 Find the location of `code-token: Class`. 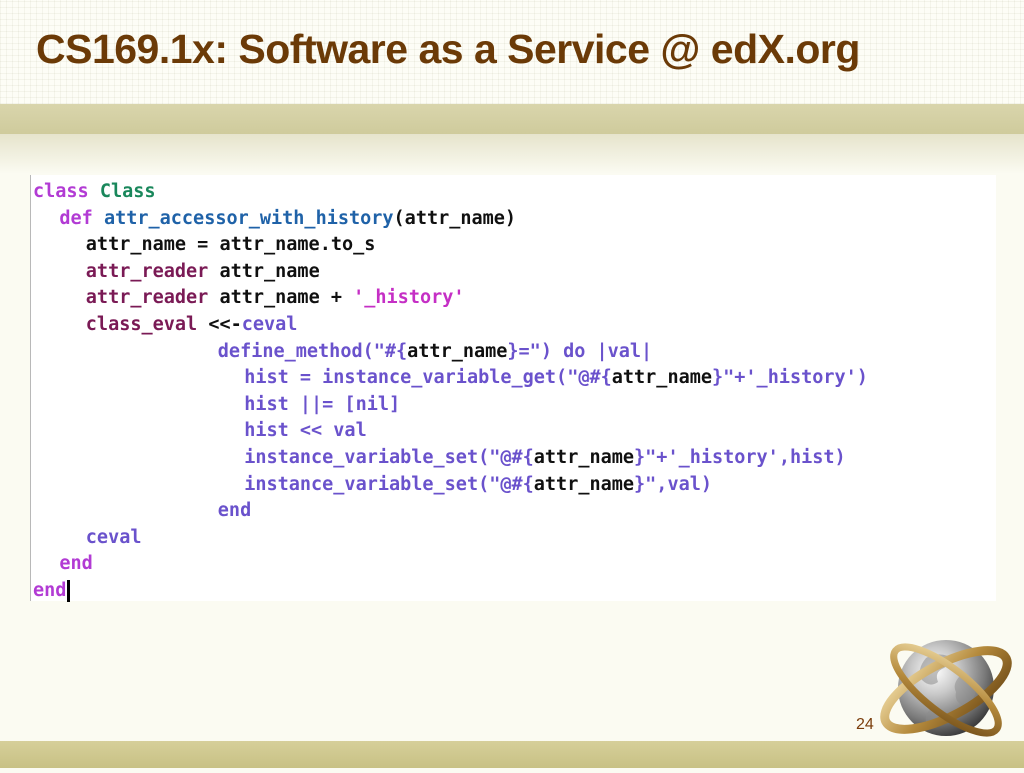

code-token: Class is located at coordinates (127, 191).